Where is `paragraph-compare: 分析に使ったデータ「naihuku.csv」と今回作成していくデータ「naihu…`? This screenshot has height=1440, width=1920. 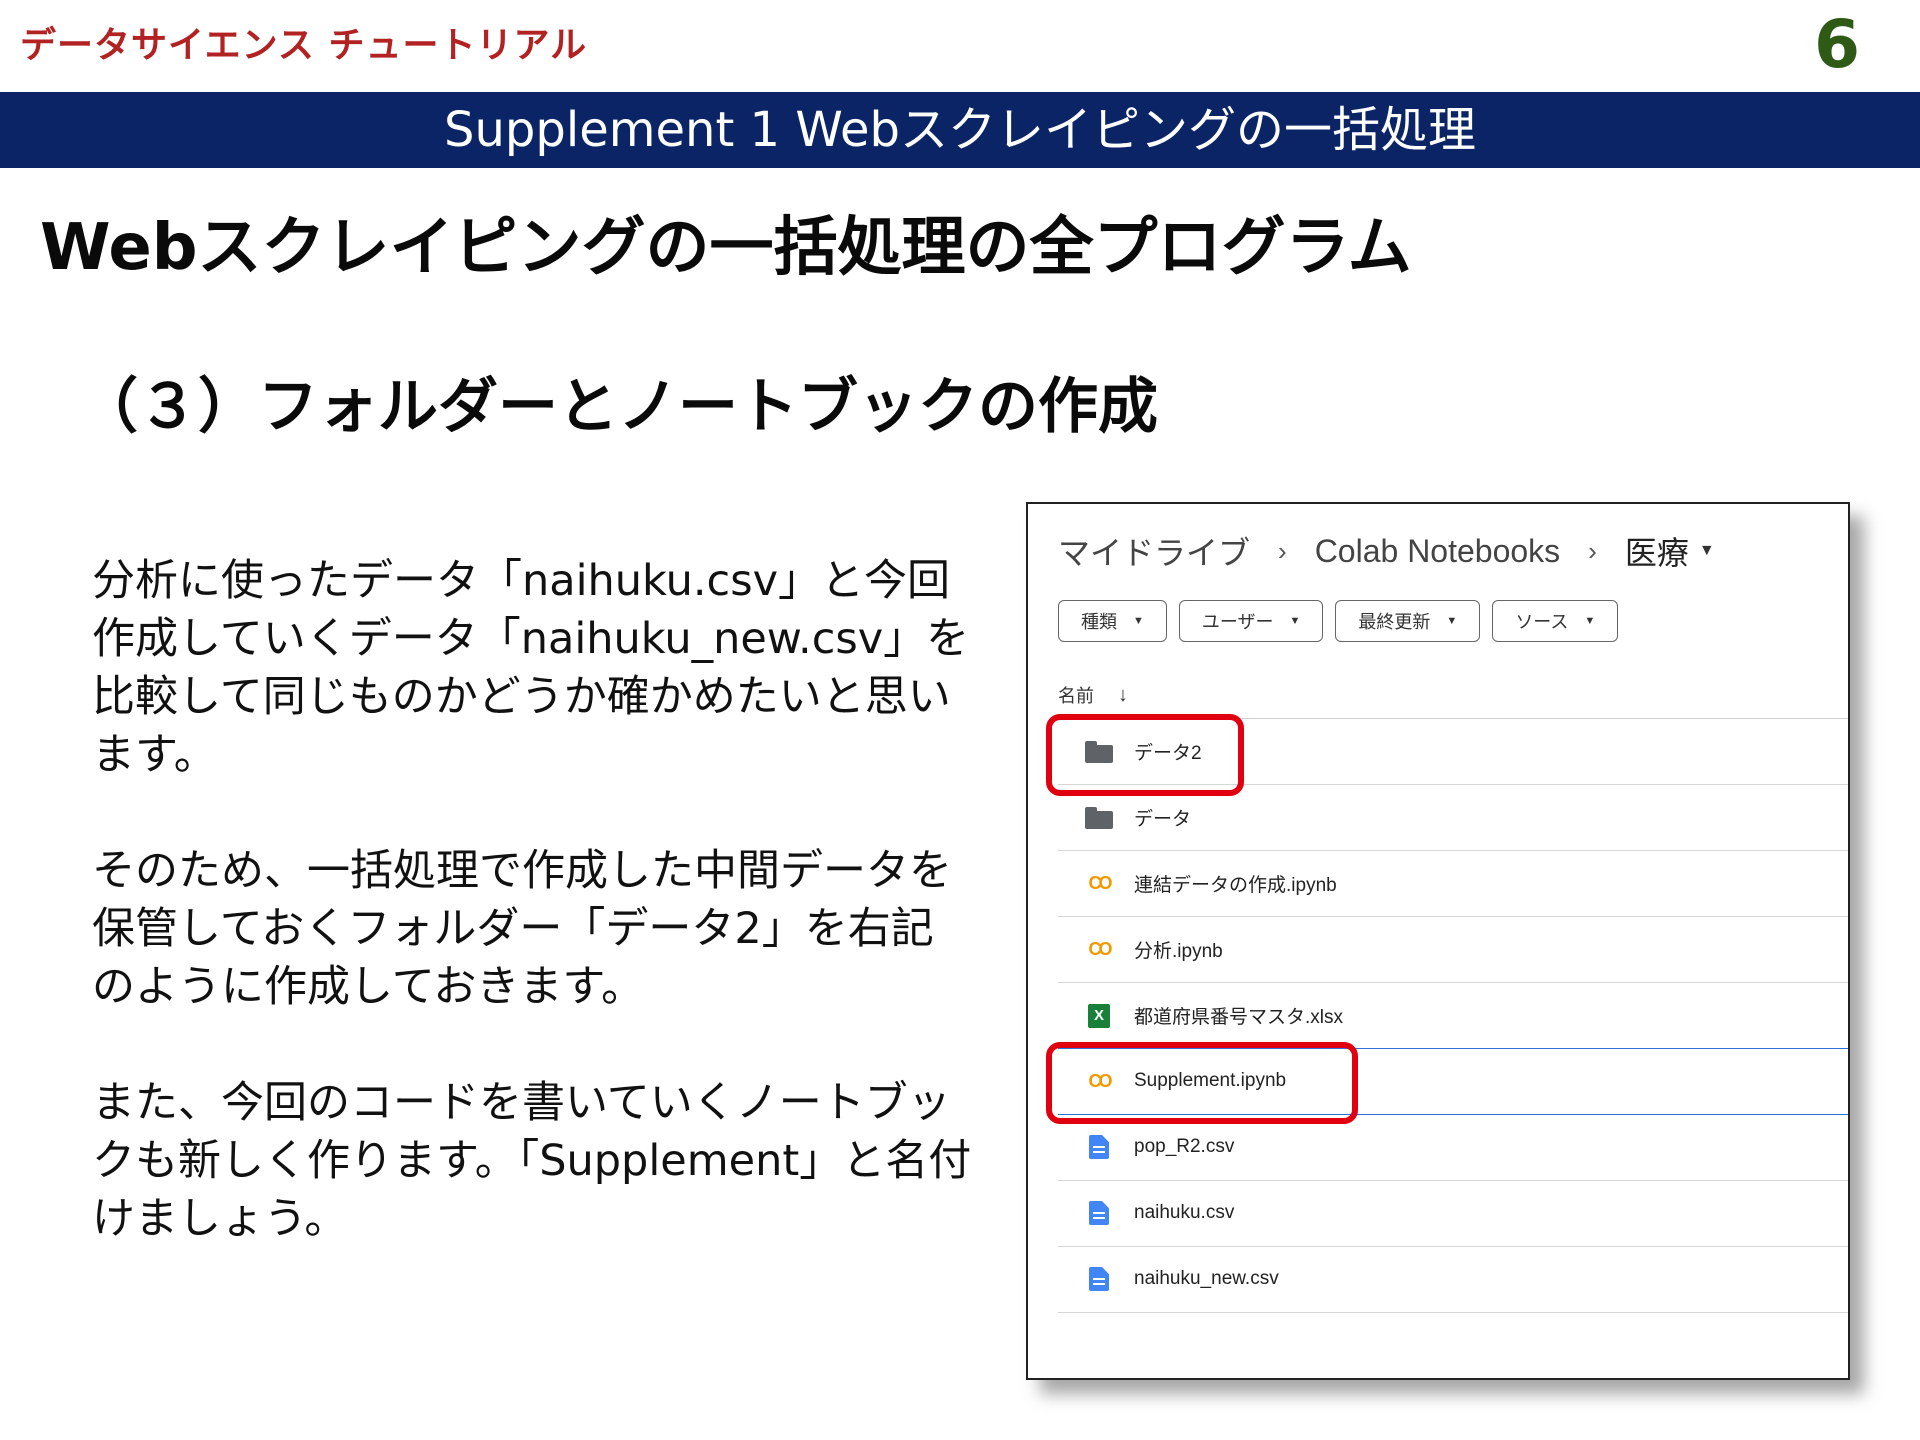
paragraph-compare: 分析に使ったデータ「naihuku.csv」と今回作成していくデータ「naihu… is located at coordinates (531, 668).